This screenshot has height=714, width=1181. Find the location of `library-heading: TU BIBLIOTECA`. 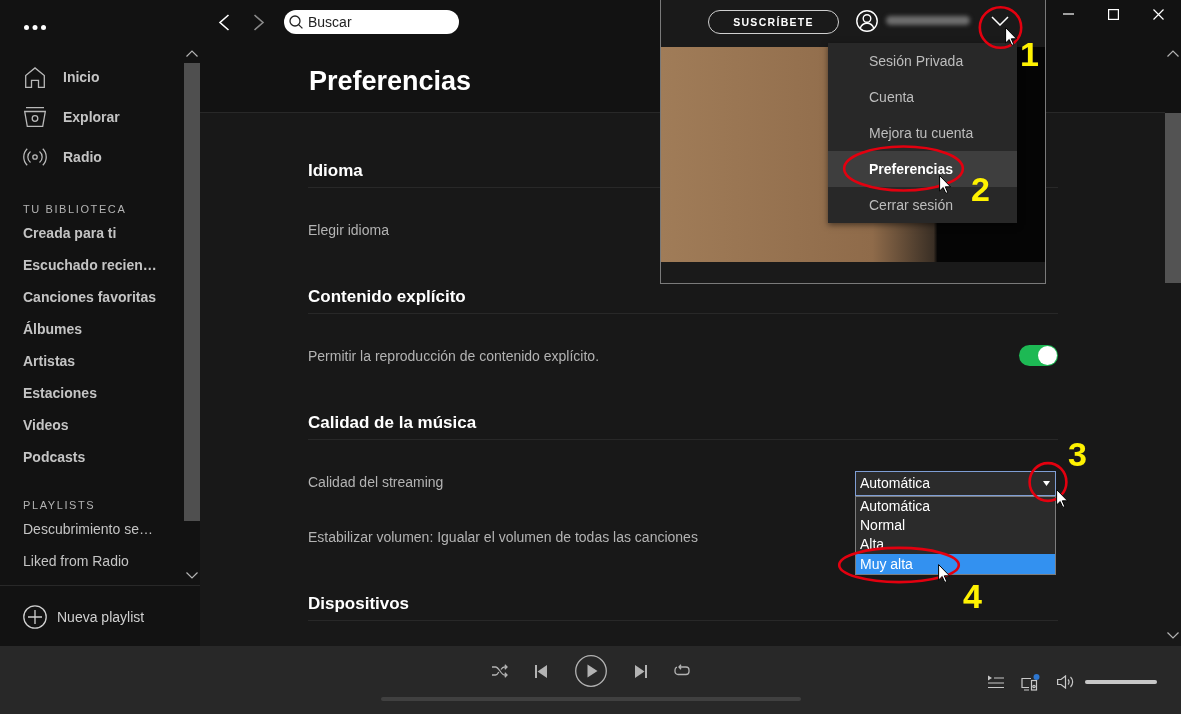

library-heading: TU BIBLIOTECA is located at coordinates (75, 209).